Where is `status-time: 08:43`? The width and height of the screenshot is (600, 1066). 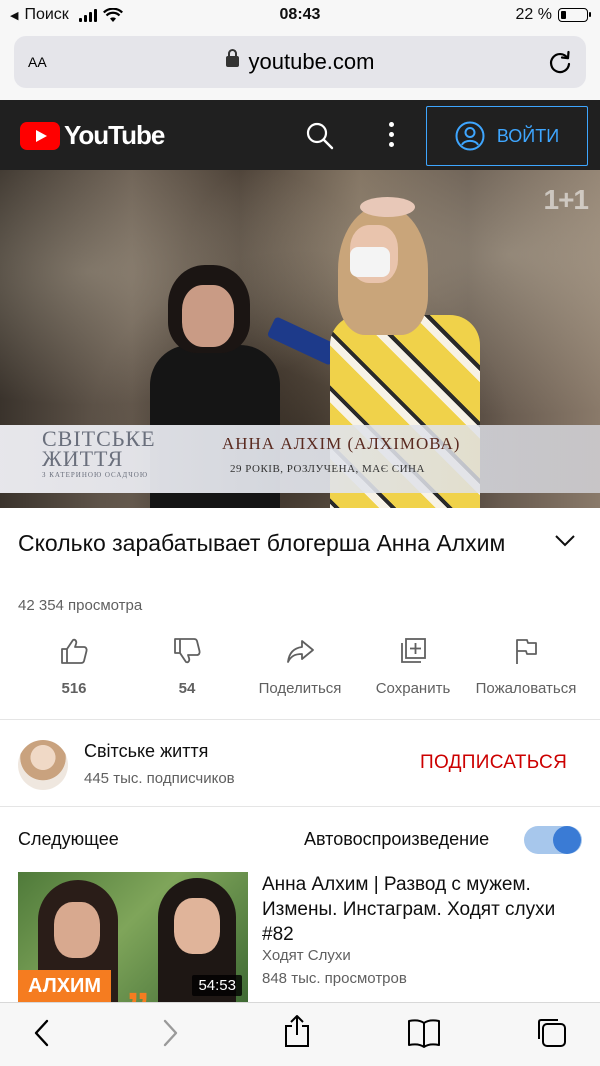
status-time: 08:43 is located at coordinates (300, 14).